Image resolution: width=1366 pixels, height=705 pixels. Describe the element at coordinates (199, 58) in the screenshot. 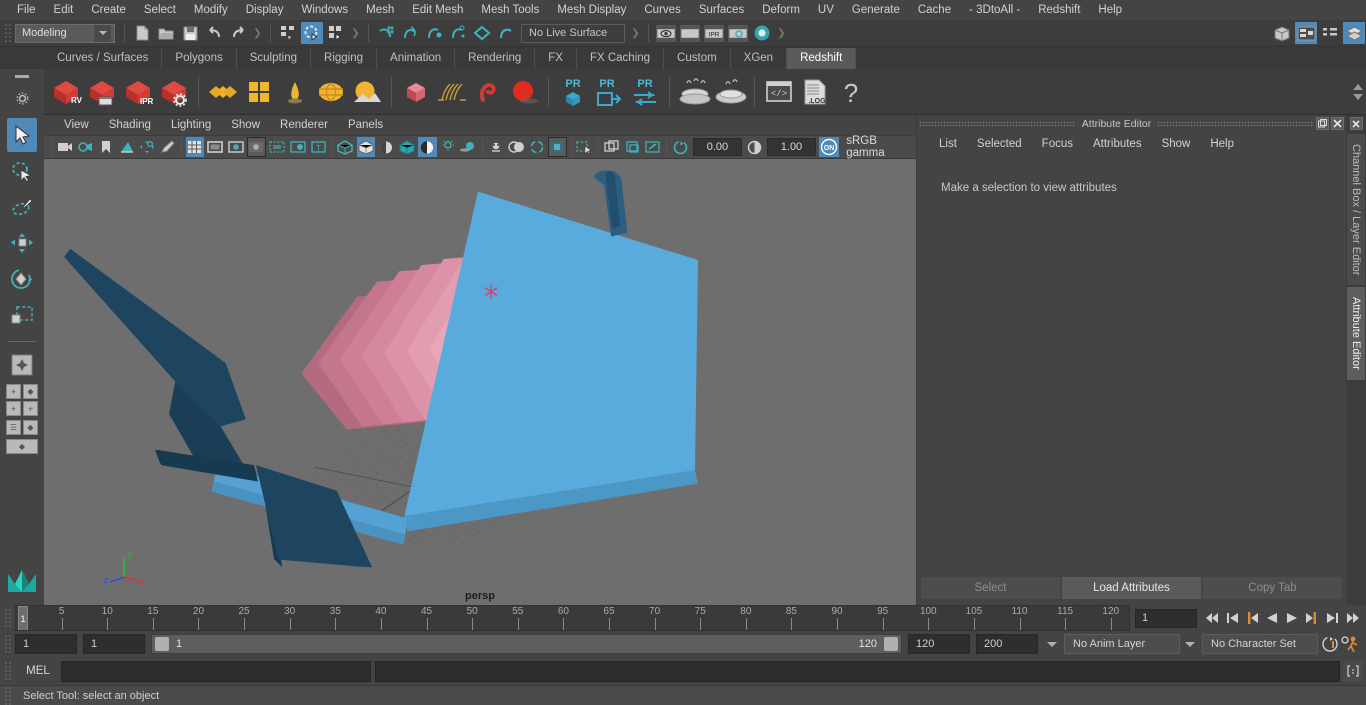

I see `shelf-tab-polygons: Polygons` at that location.